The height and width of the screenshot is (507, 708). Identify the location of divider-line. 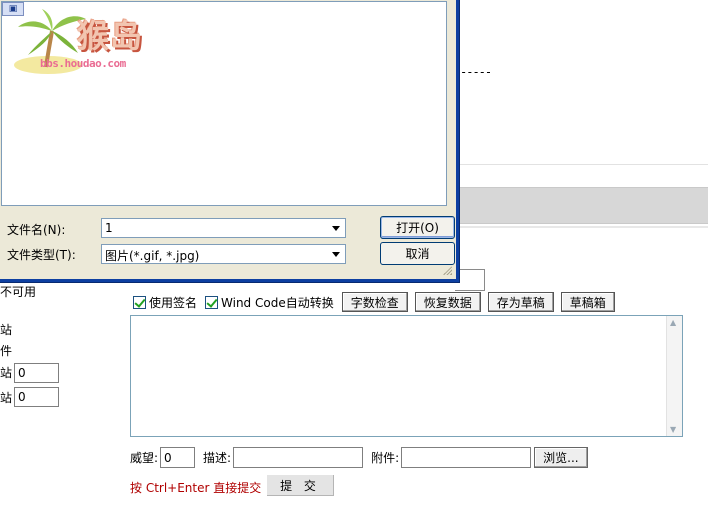
(583, 164).